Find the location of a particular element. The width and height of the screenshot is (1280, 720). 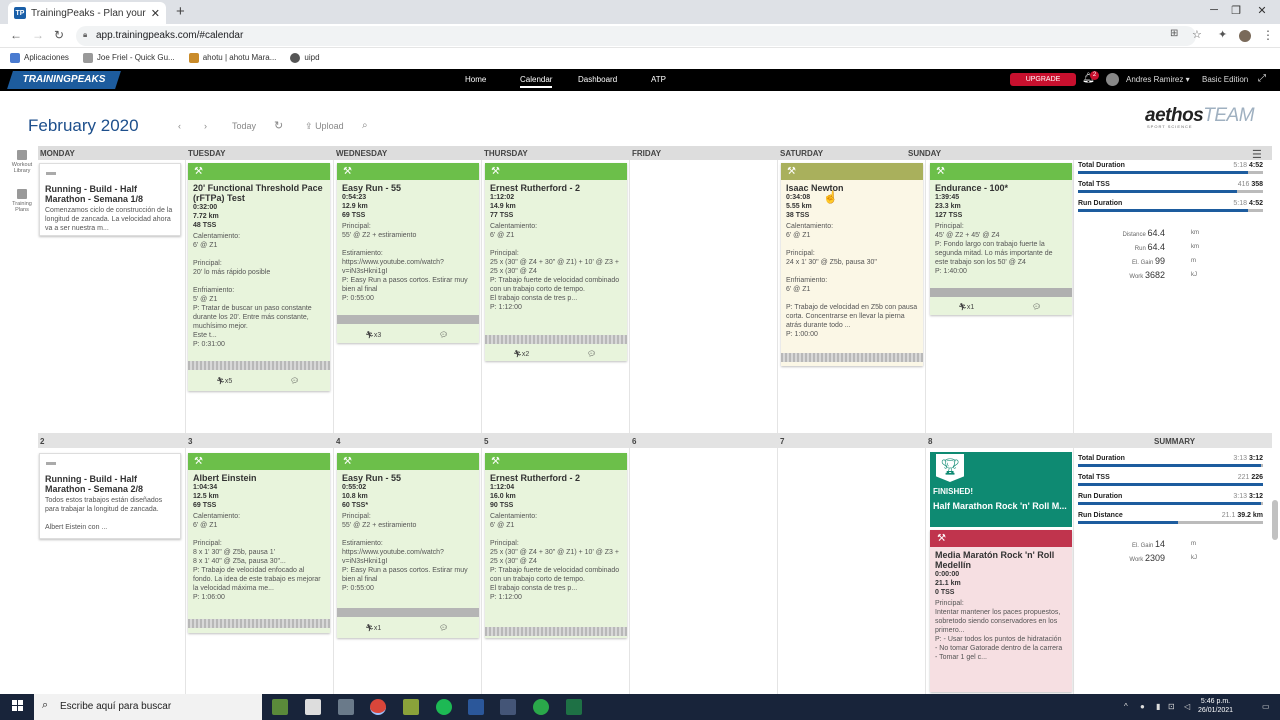

day-header-thursday: THURSDAY is located at coordinates (506, 153).